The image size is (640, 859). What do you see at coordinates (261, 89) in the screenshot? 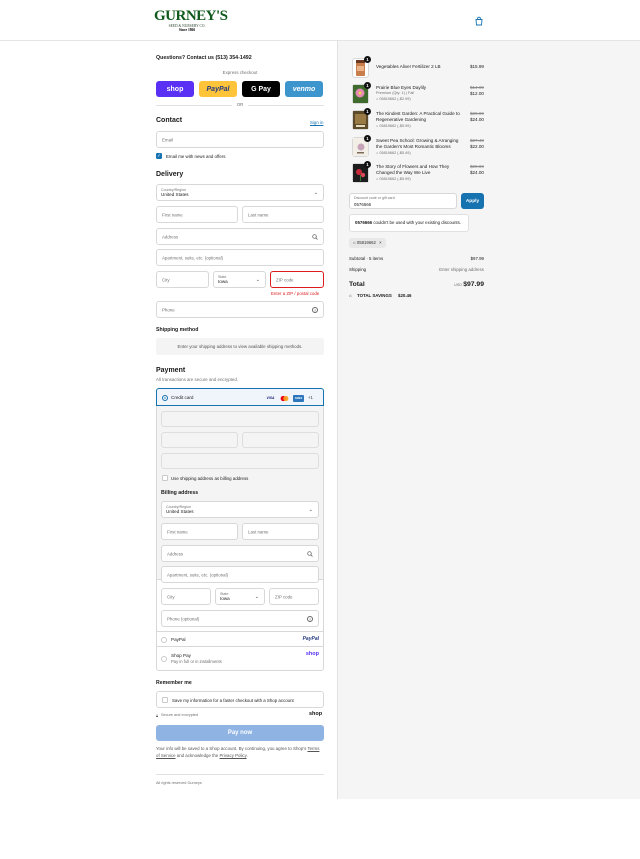
I see `google-pay-button: G Pay` at bounding box center [261, 89].